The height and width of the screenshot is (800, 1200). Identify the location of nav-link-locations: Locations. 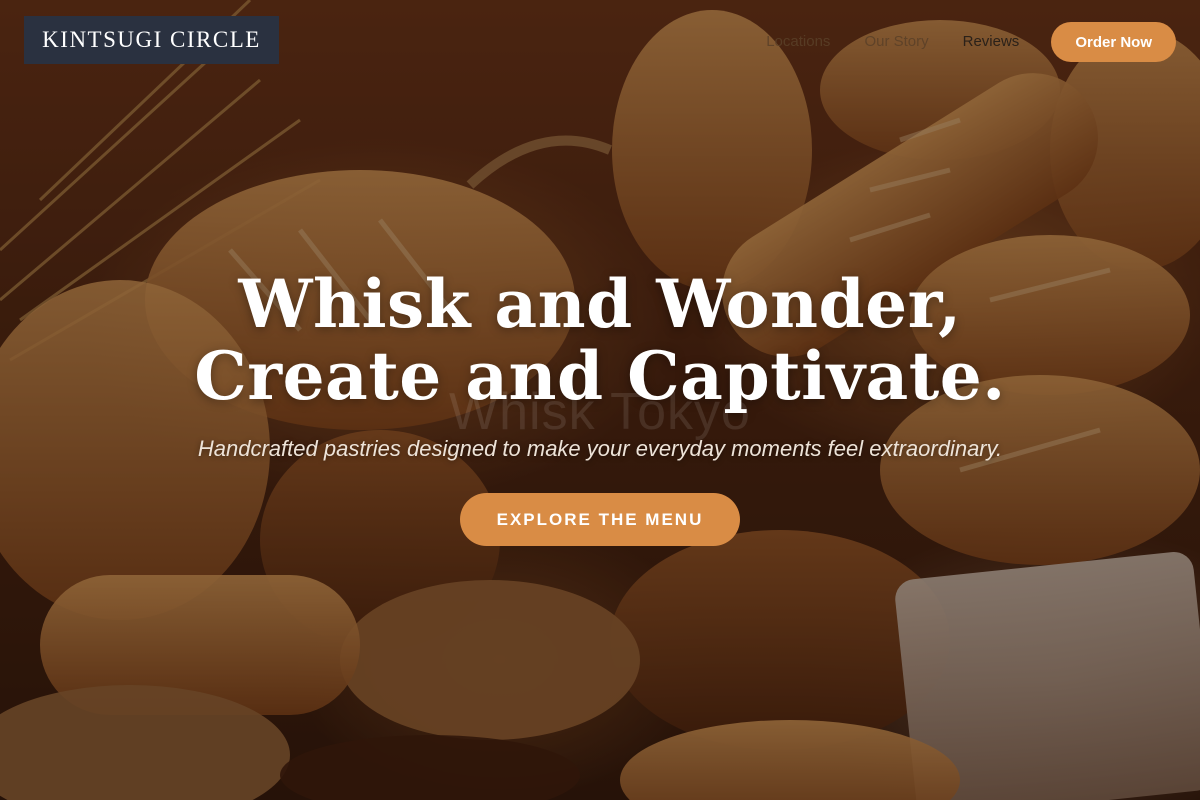
(798, 42).